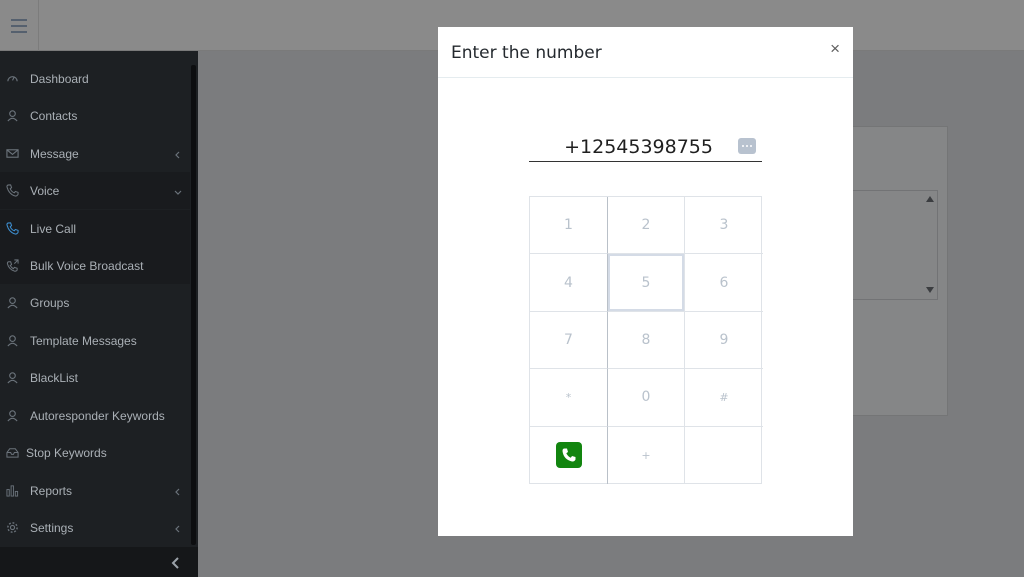 The image size is (1024, 577). Describe the element at coordinates (747, 146) in the screenshot. I see `more-options-icon` at that location.